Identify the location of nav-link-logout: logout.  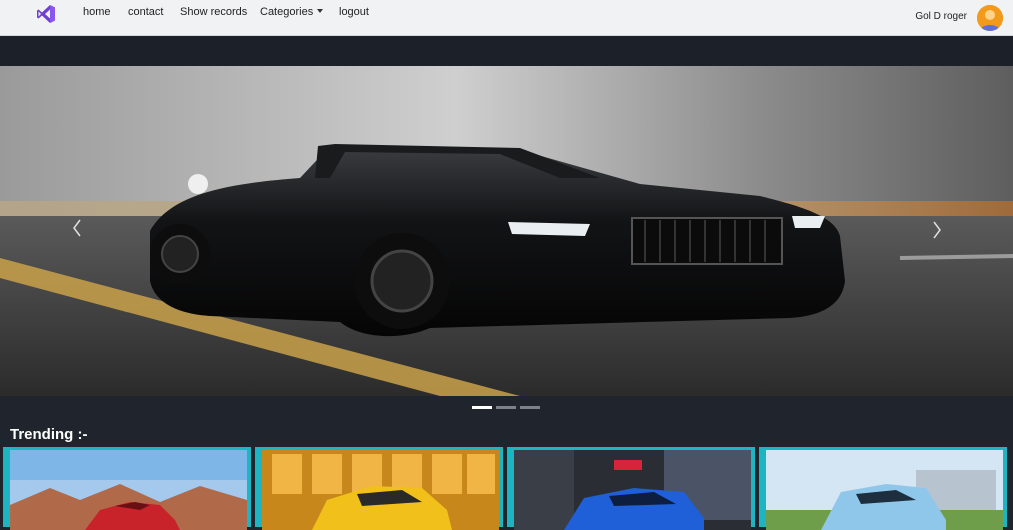
(354, 12).